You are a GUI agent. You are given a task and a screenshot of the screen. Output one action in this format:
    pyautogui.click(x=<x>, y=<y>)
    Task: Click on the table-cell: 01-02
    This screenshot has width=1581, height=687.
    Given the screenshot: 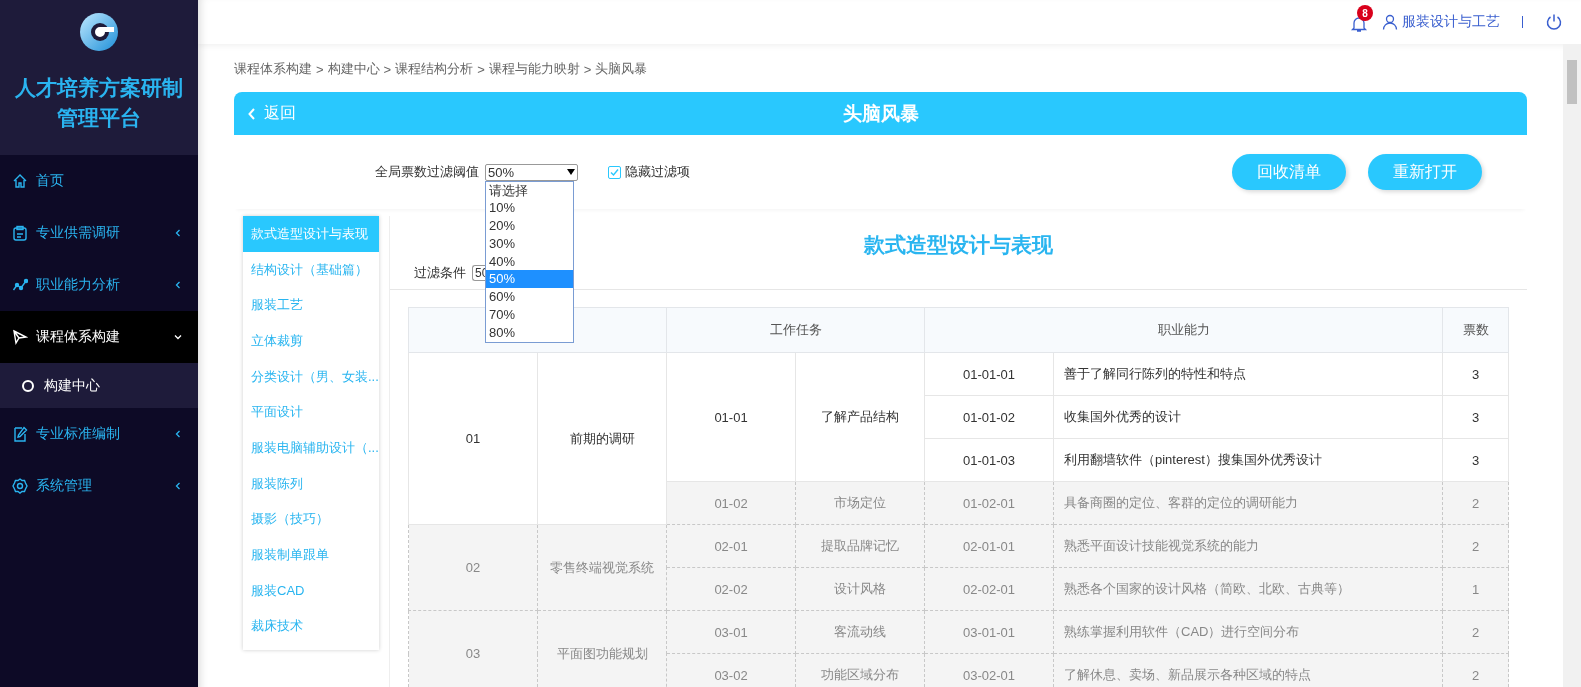 What is the action you would take?
    pyautogui.click(x=731, y=503)
    